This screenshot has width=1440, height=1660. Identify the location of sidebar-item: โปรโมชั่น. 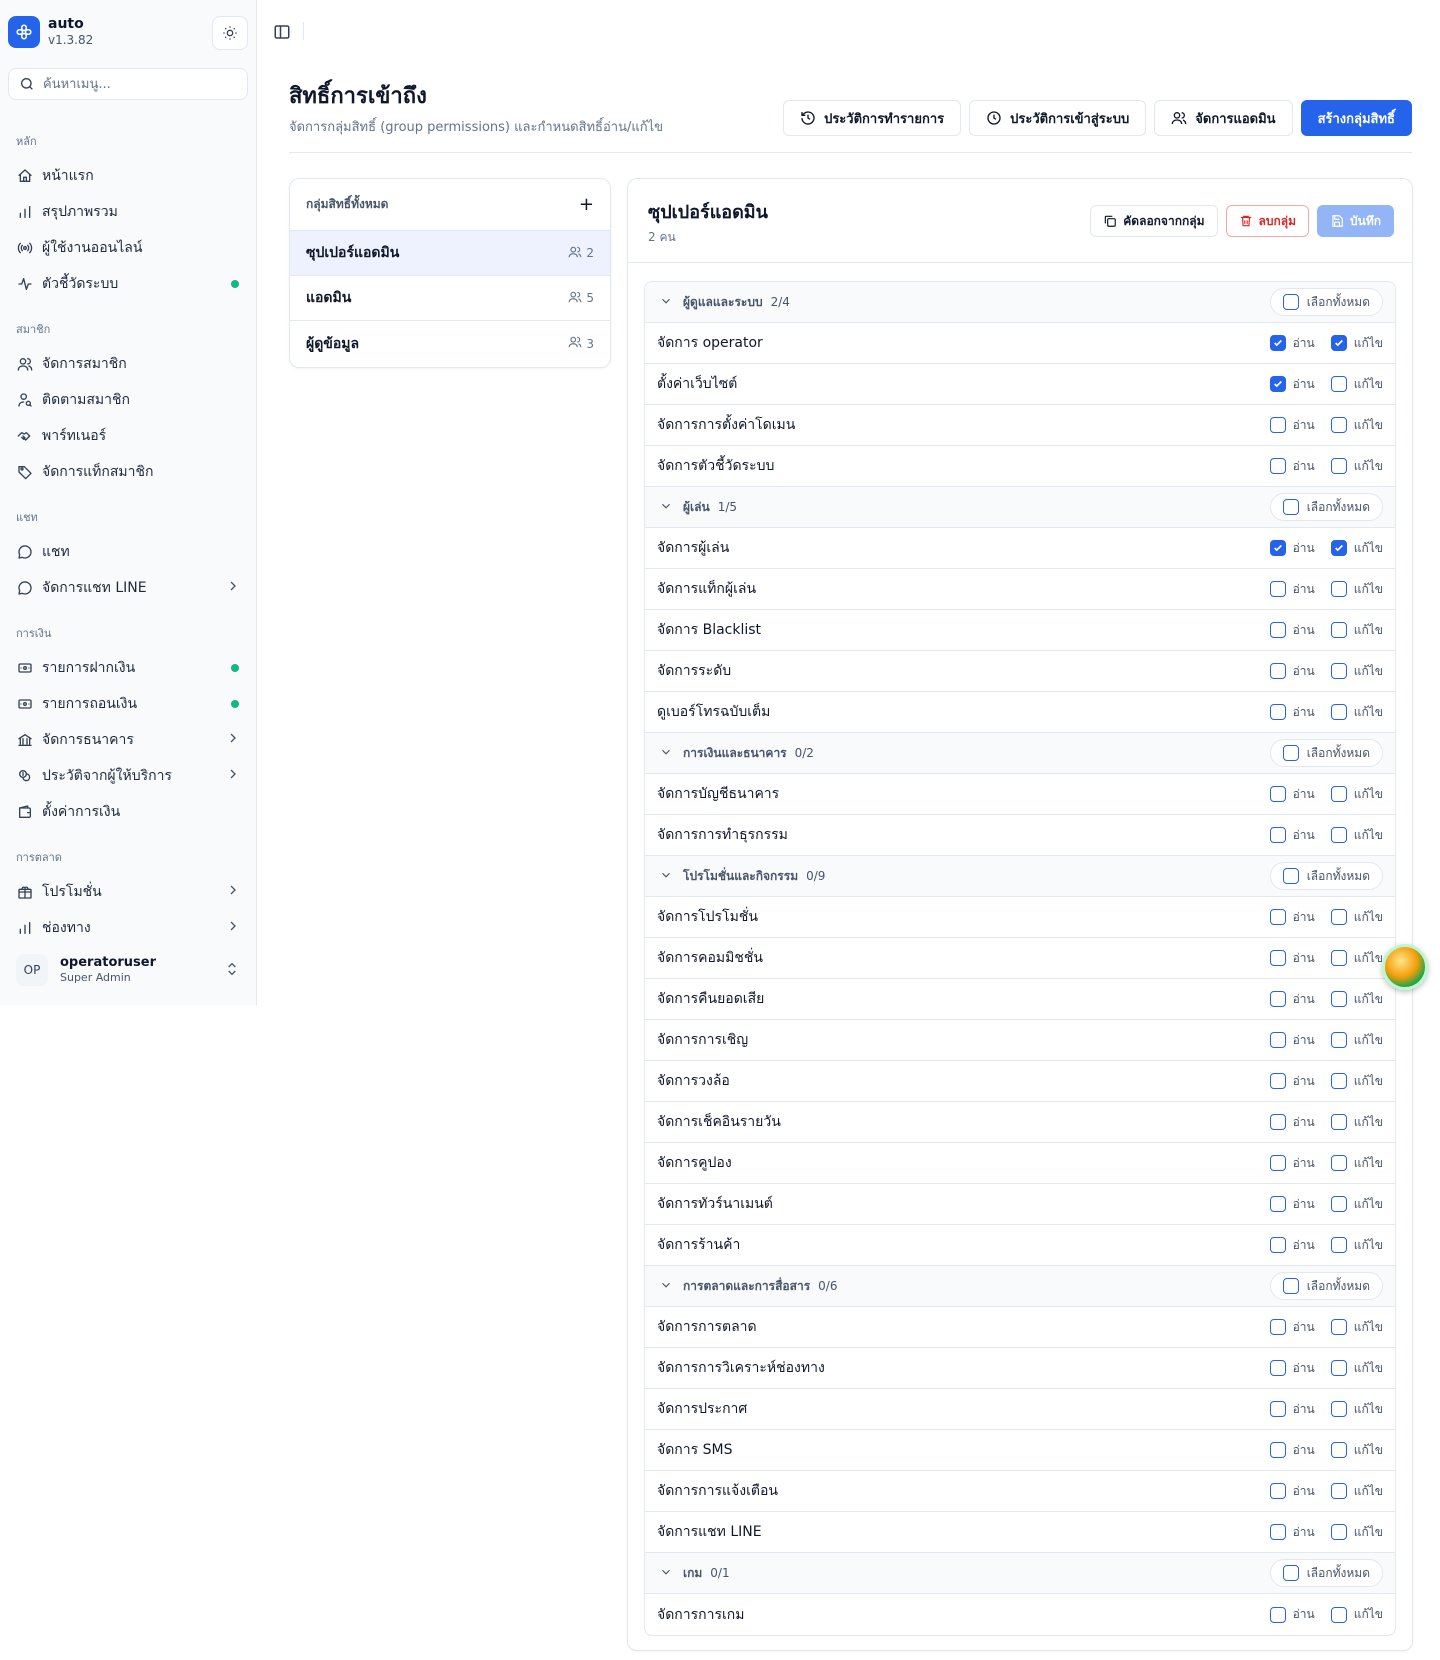
(128, 892).